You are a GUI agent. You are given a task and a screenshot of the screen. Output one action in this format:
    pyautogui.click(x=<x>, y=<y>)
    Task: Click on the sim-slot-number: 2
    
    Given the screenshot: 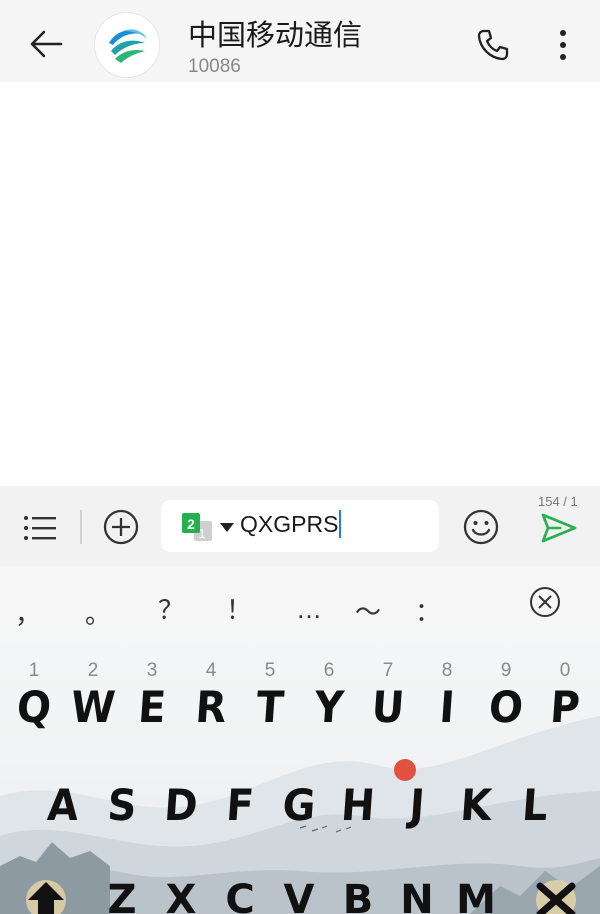 What is the action you would take?
    pyautogui.click(x=191, y=524)
    